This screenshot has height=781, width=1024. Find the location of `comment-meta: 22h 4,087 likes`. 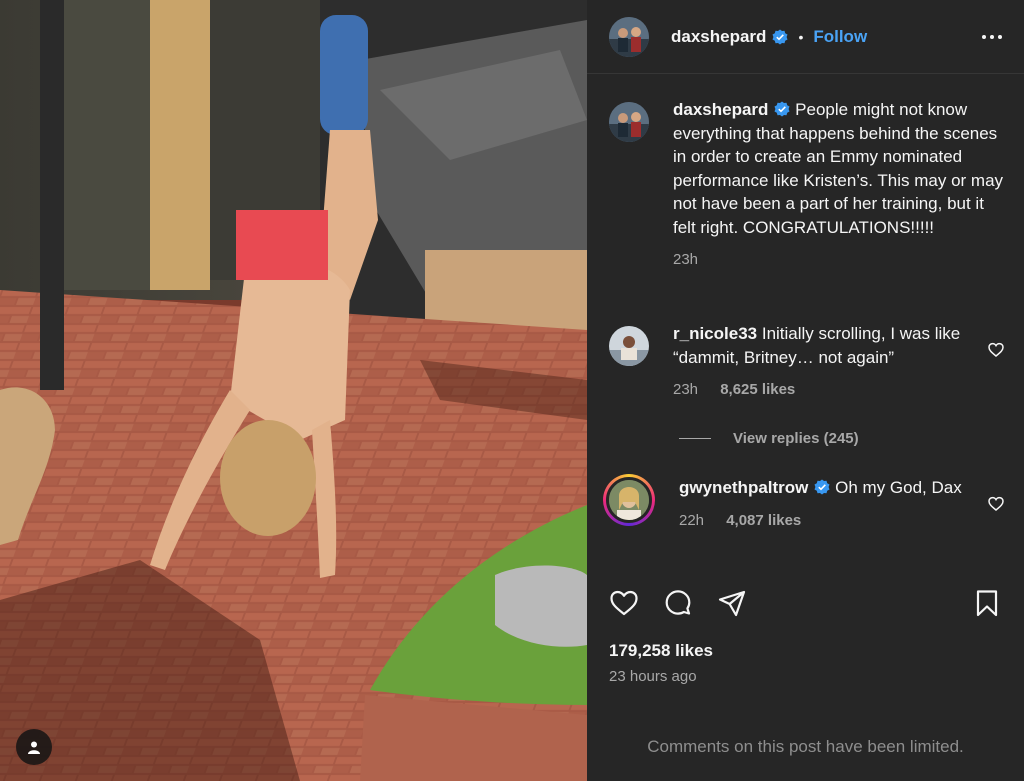

comment-meta: 22h 4,087 likes is located at coordinates (841, 521).